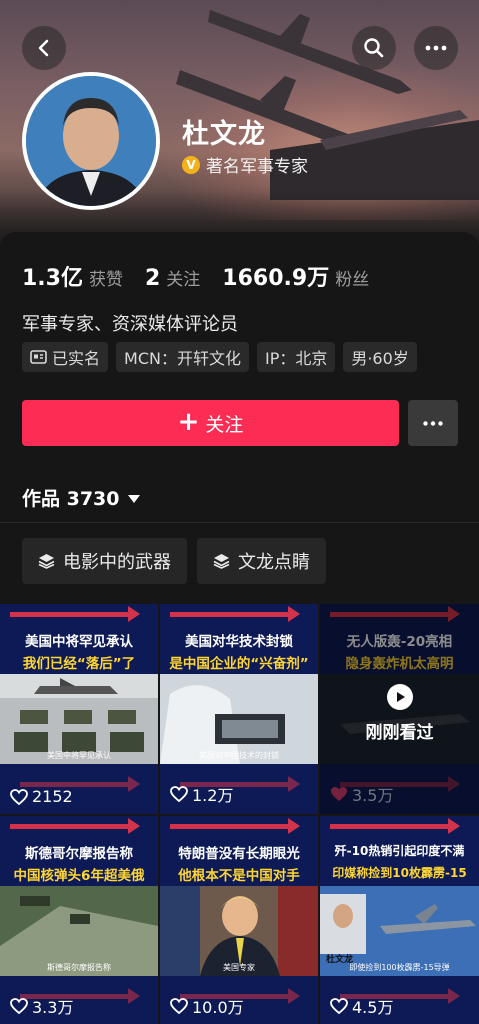  What do you see at coordinates (52, 796) in the screenshot?
I see `likes-count: 2152` at bounding box center [52, 796].